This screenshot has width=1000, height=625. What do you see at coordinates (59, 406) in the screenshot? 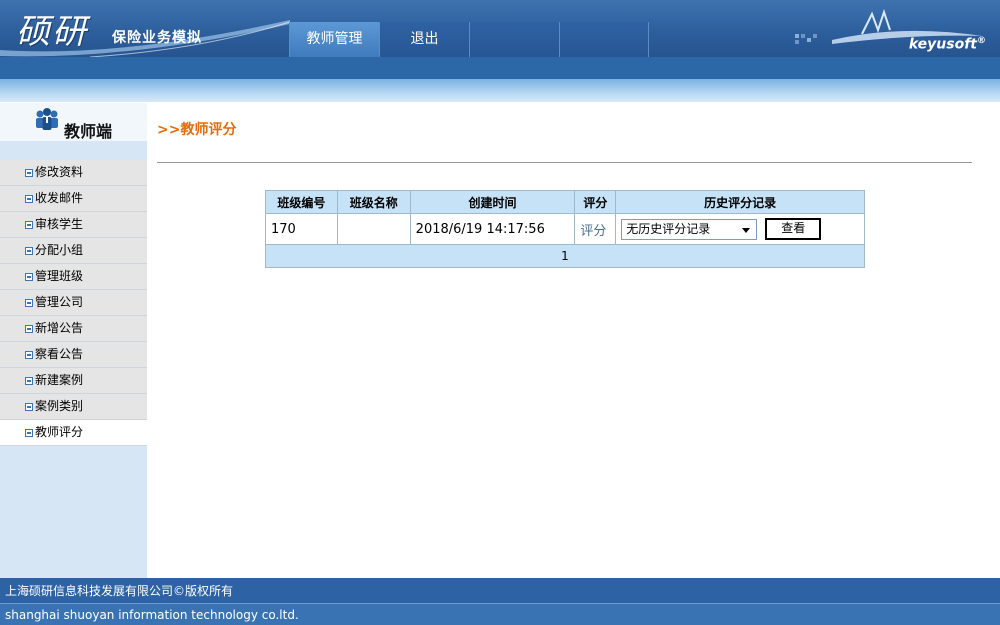
I see `sidebar-item-label: 案例类别` at bounding box center [59, 406].